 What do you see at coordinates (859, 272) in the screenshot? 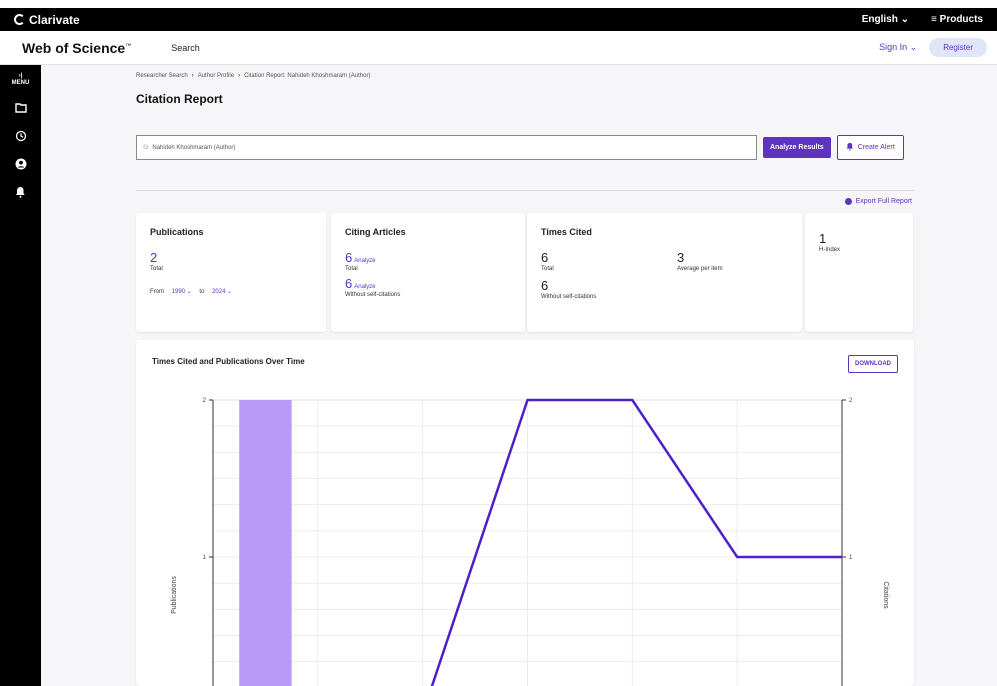
I see `h-index-card: 1 H-Index` at bounding box center [859, 272].